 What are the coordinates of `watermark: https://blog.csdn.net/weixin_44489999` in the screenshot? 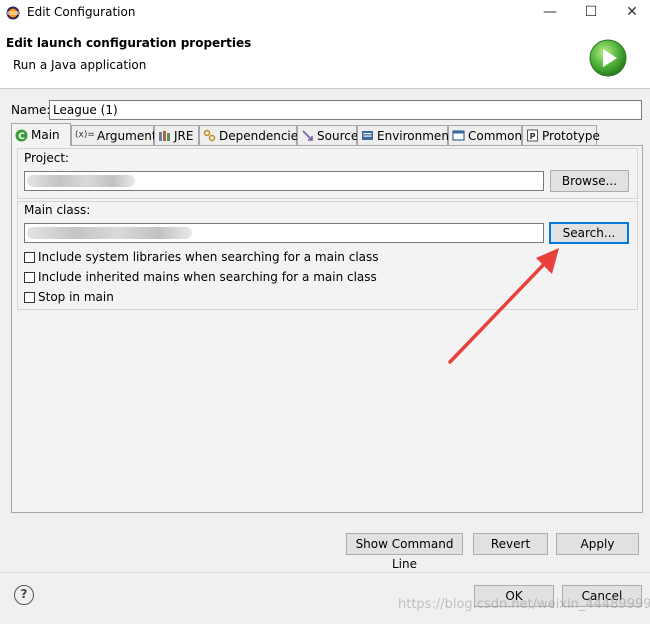 It's located at (524, 604).